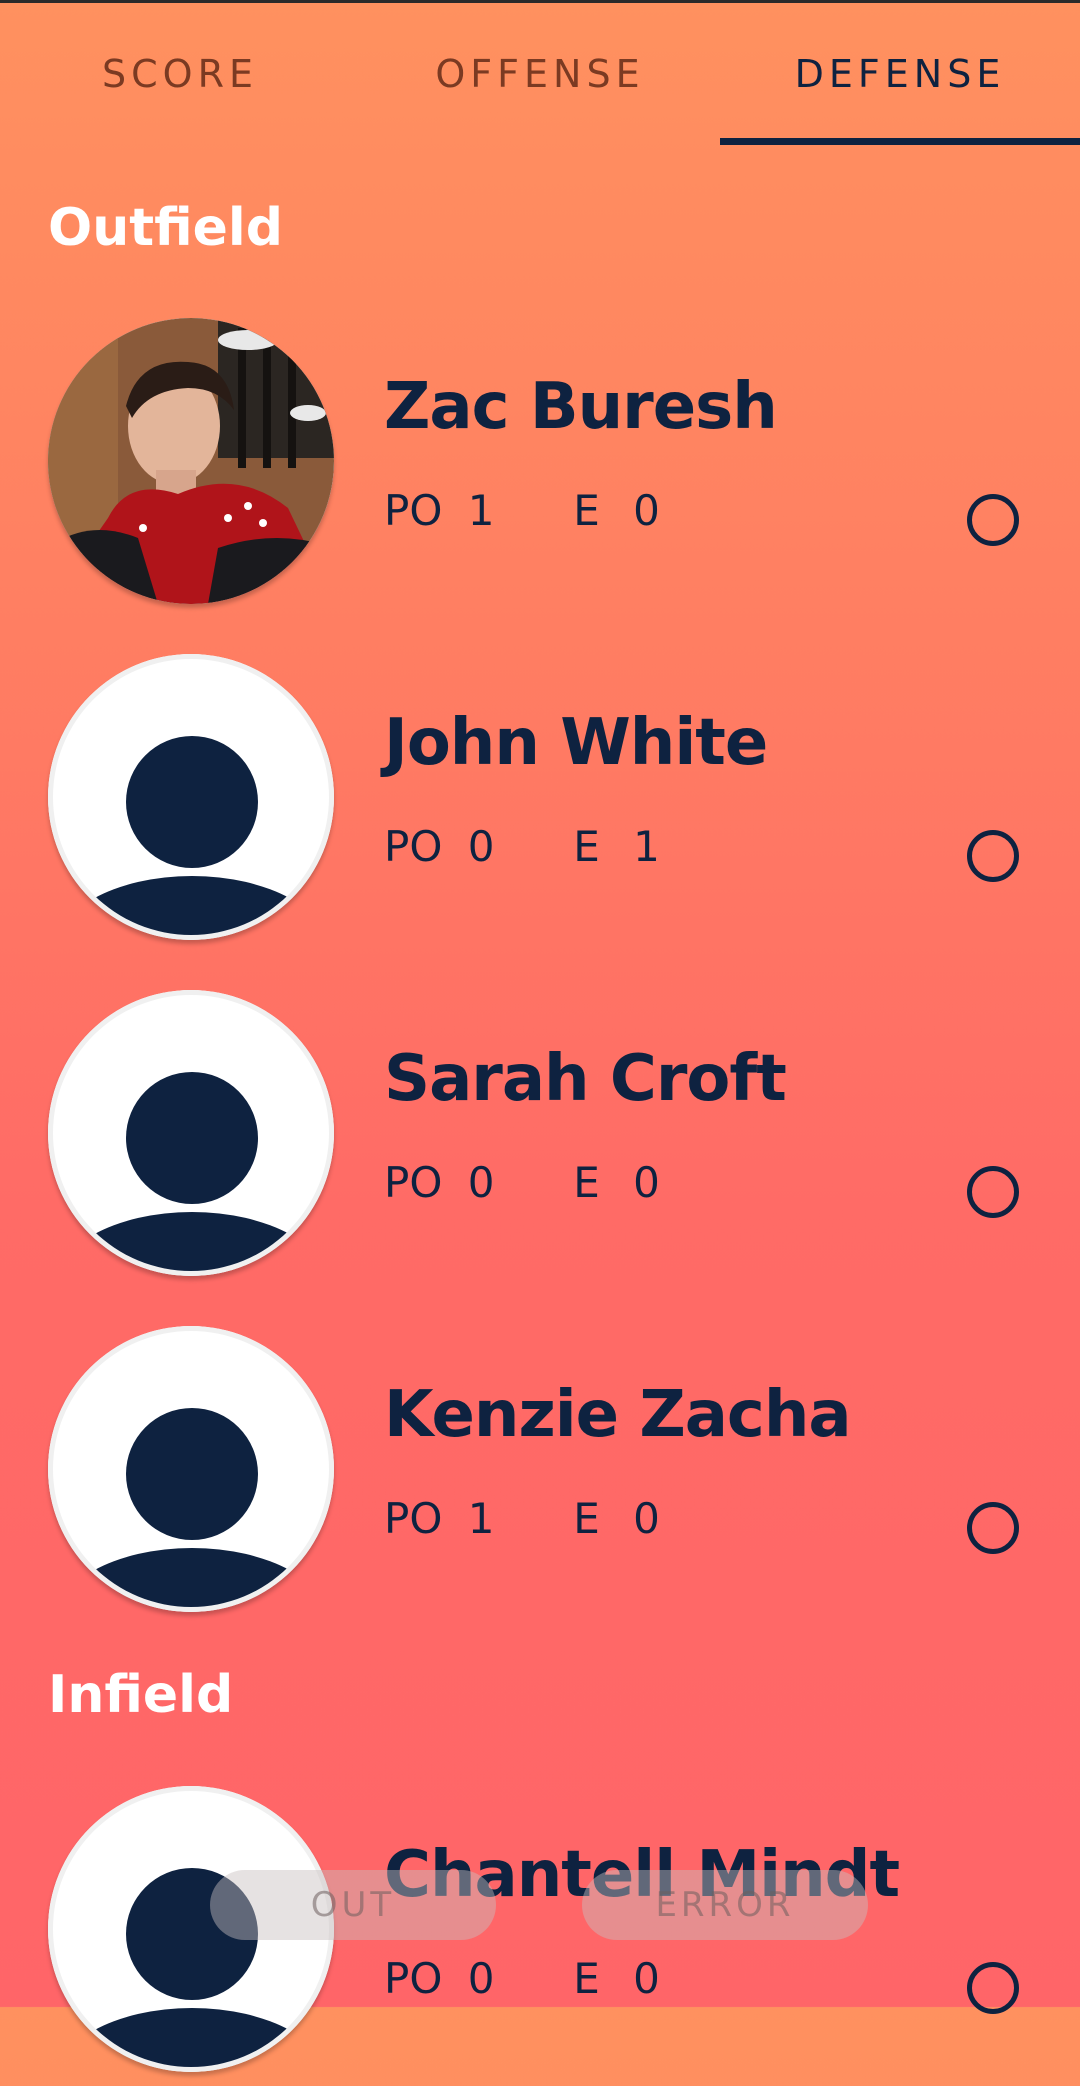  Describe the element at coordinates (540, 804) in the screenshot. I see `player-row: John White PO 0 E 1` at that location.